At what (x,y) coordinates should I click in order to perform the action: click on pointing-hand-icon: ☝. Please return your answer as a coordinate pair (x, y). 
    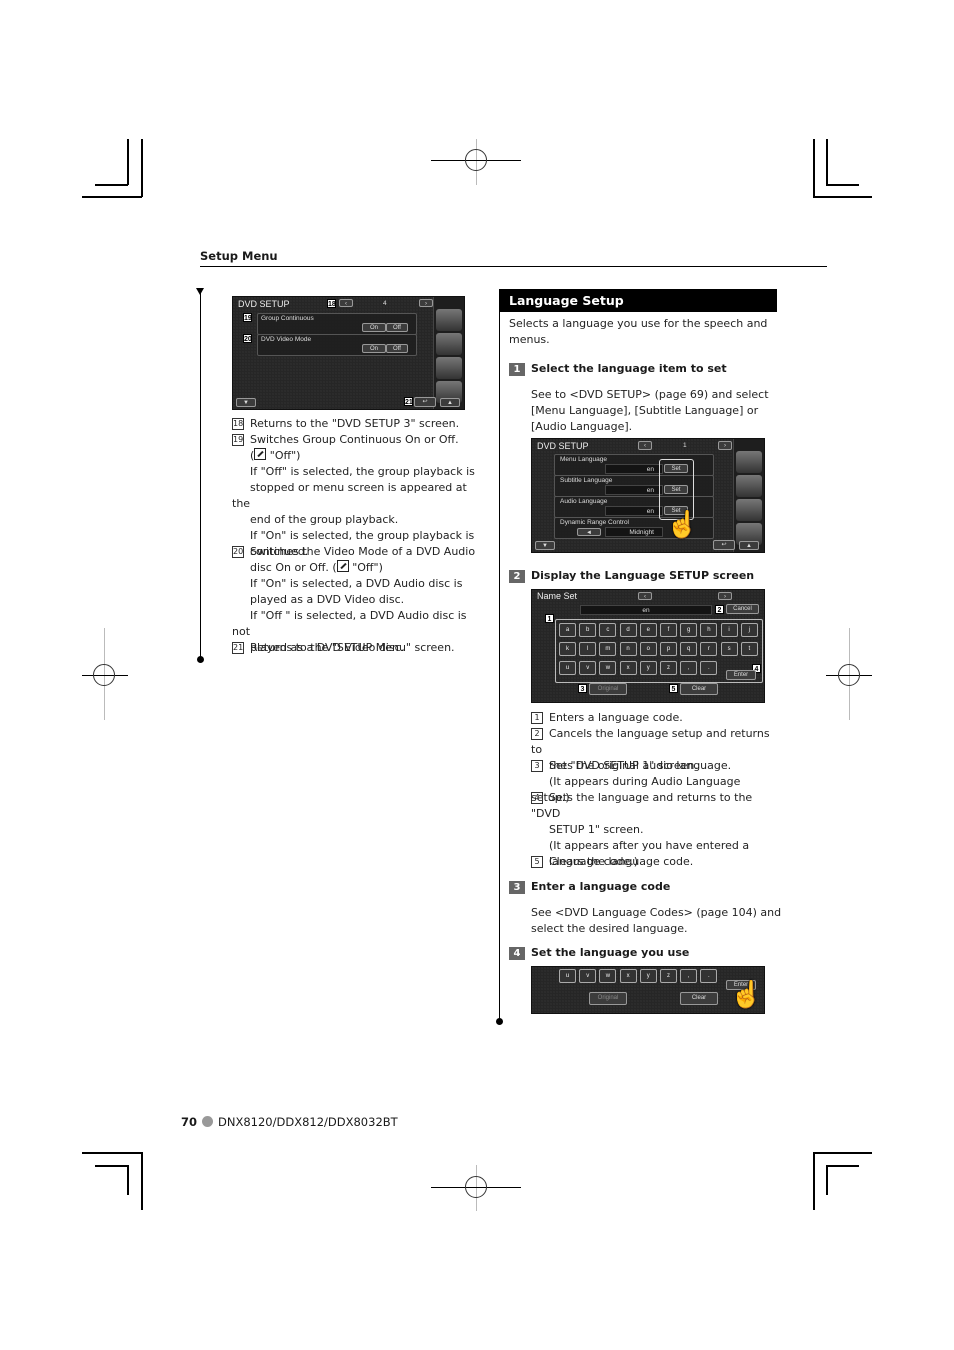
    Looking at the image, I should click on (746, 994).